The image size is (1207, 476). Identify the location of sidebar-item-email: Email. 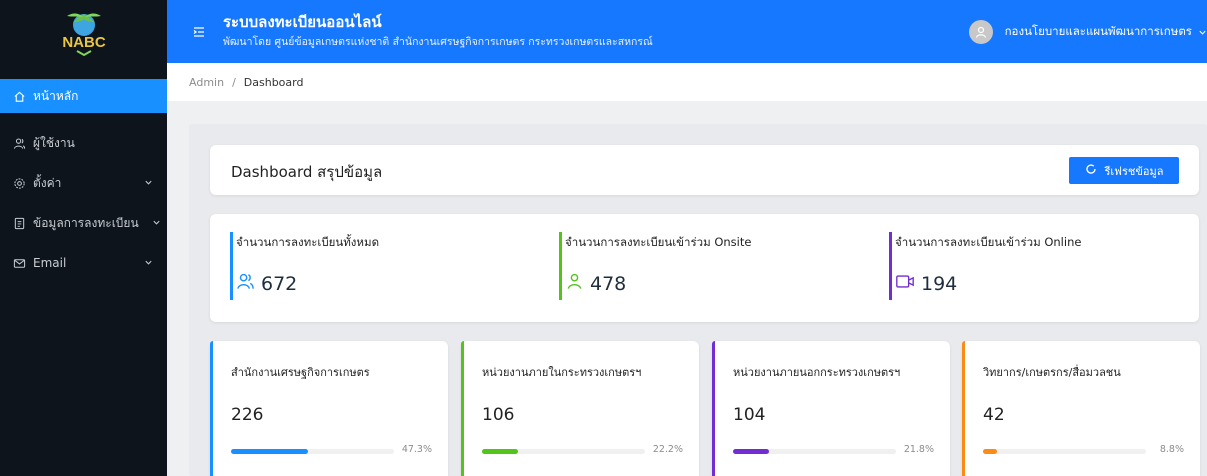
(83, 263).